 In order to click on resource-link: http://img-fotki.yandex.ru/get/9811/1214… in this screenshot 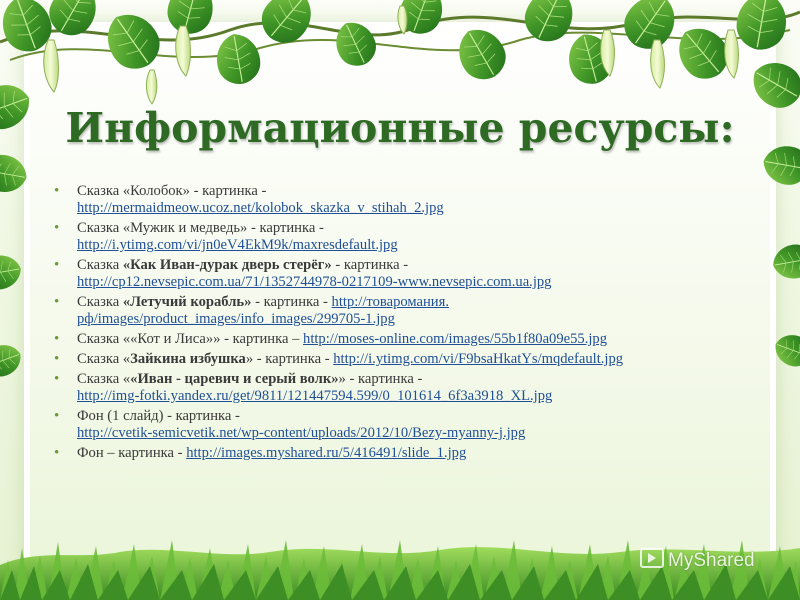, I will do `click(314, 396)`.